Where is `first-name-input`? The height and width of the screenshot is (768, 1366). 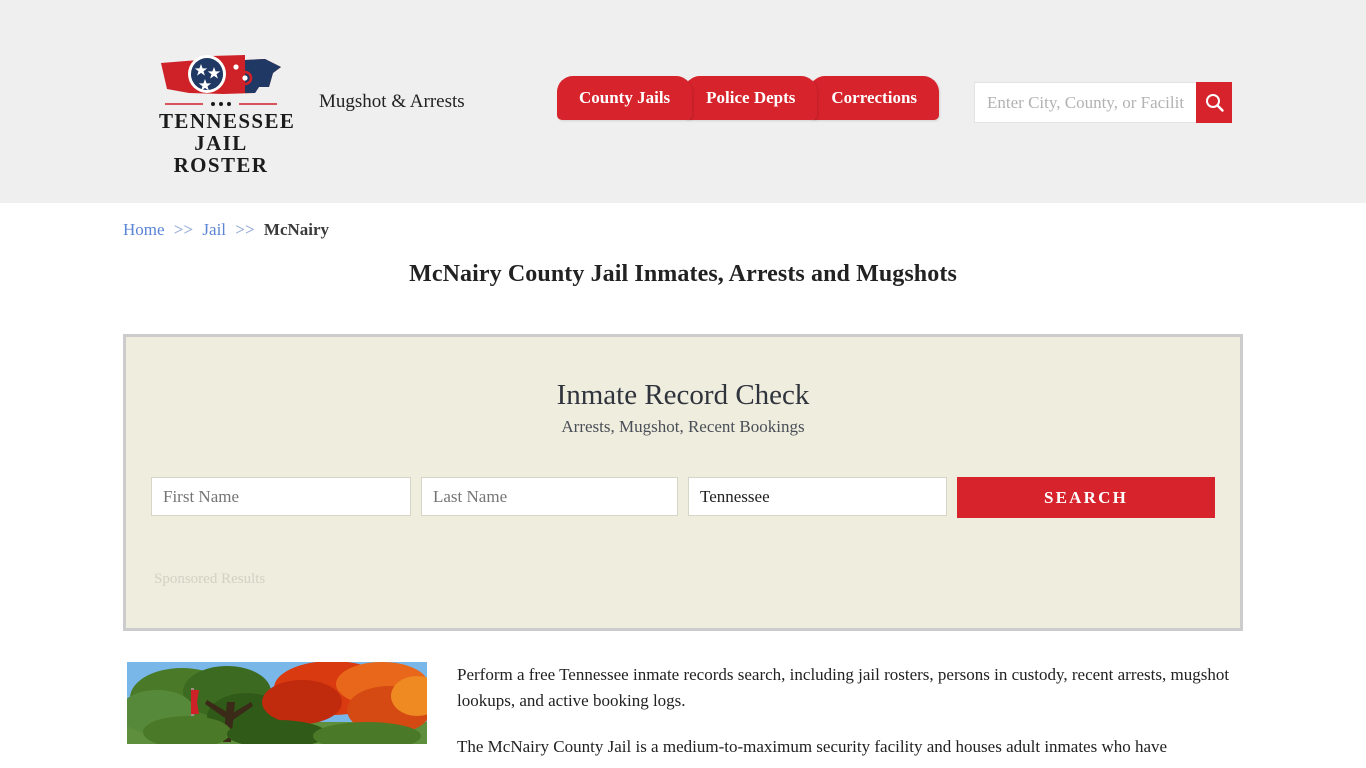
first-name-input is located at coordinates (281, 496).